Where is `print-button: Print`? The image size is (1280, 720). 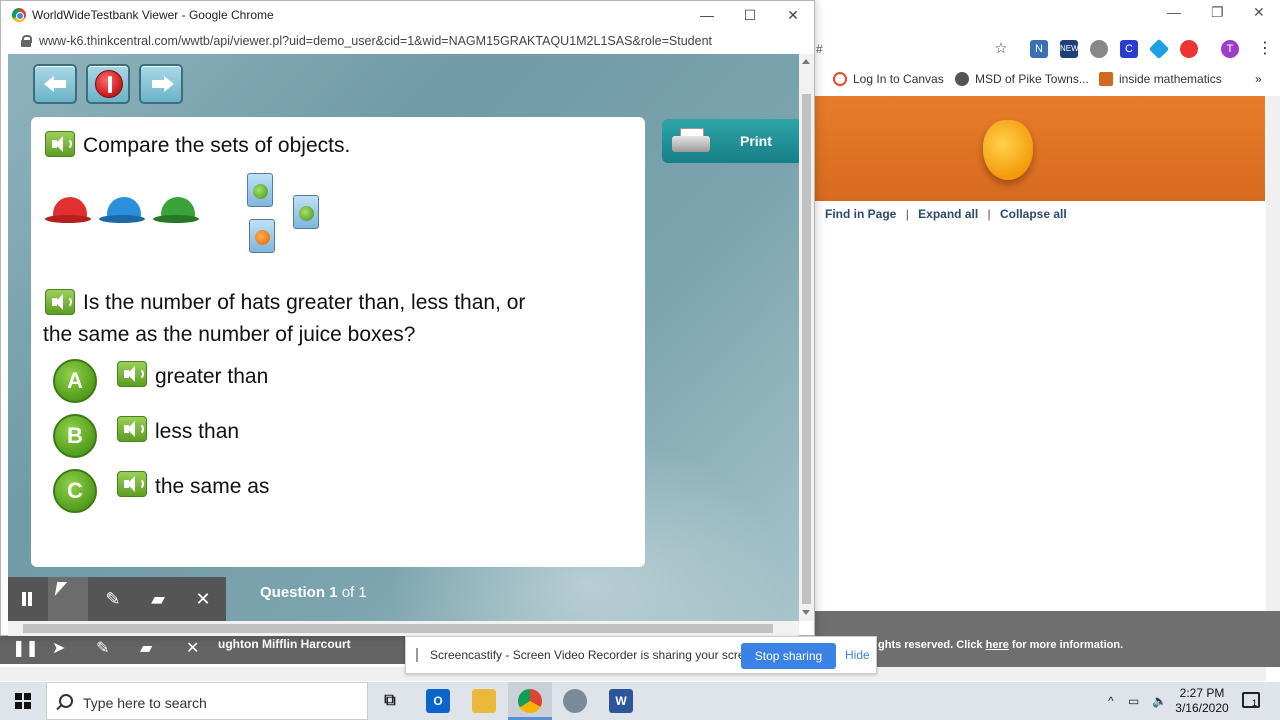
print-button: Print is located at coordinates (730, 141).